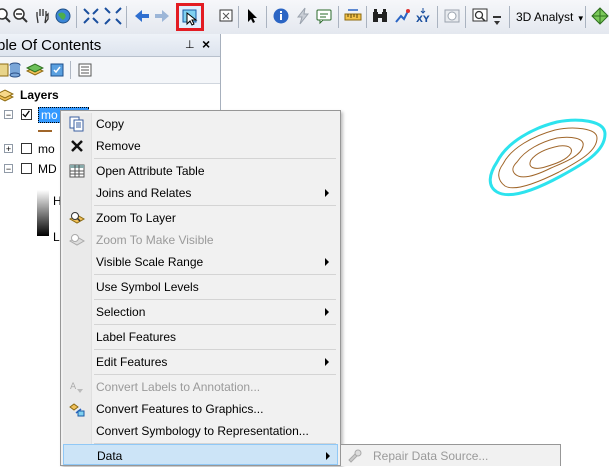 The height and width of the screenshot is (467, 609). Describe the element at coordinates (110, 456) in the screenshot. I see `menu-item-label: Data` at that location.